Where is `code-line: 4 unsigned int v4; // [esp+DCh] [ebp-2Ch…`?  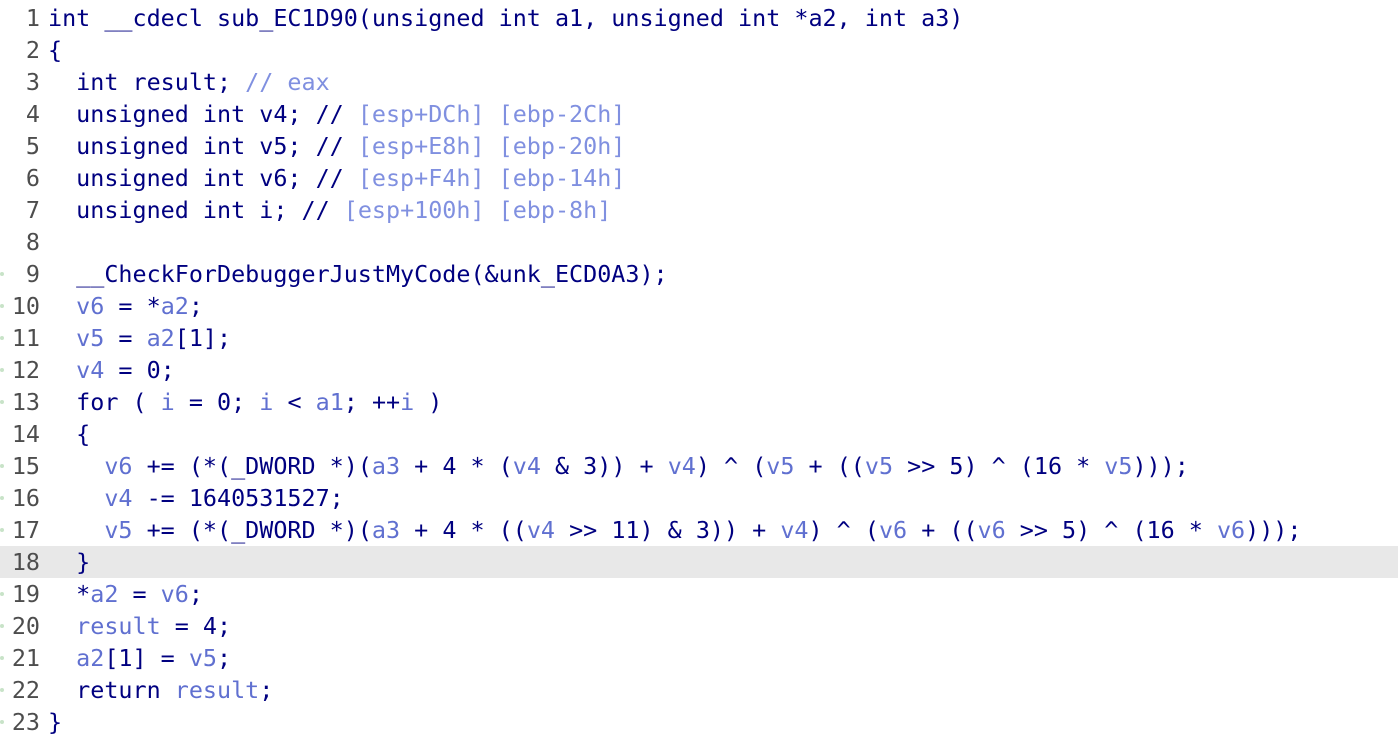
code-line: 4 unsigned int v4; // [esp+DCh] [ebp-2Ch… is located at coordinates (699, 114).